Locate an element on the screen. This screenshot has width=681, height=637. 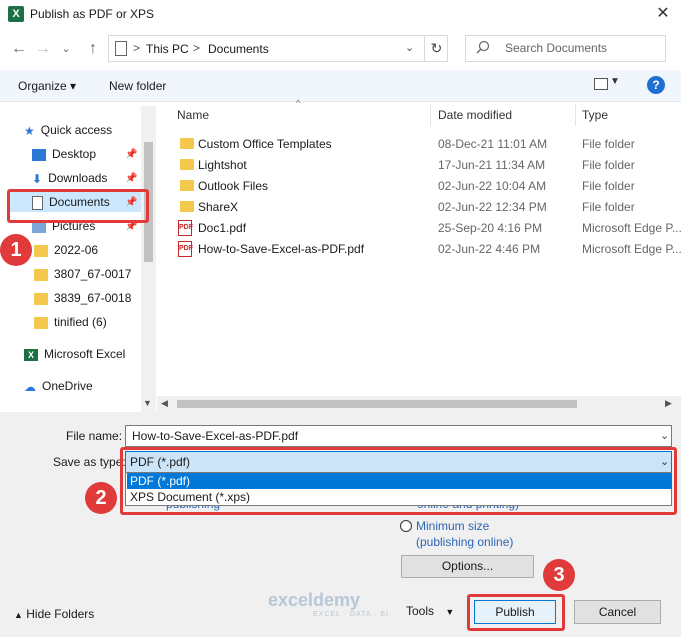
sidebar-item-folder: 3807_67-0017 is located at coordinates (82, 274).